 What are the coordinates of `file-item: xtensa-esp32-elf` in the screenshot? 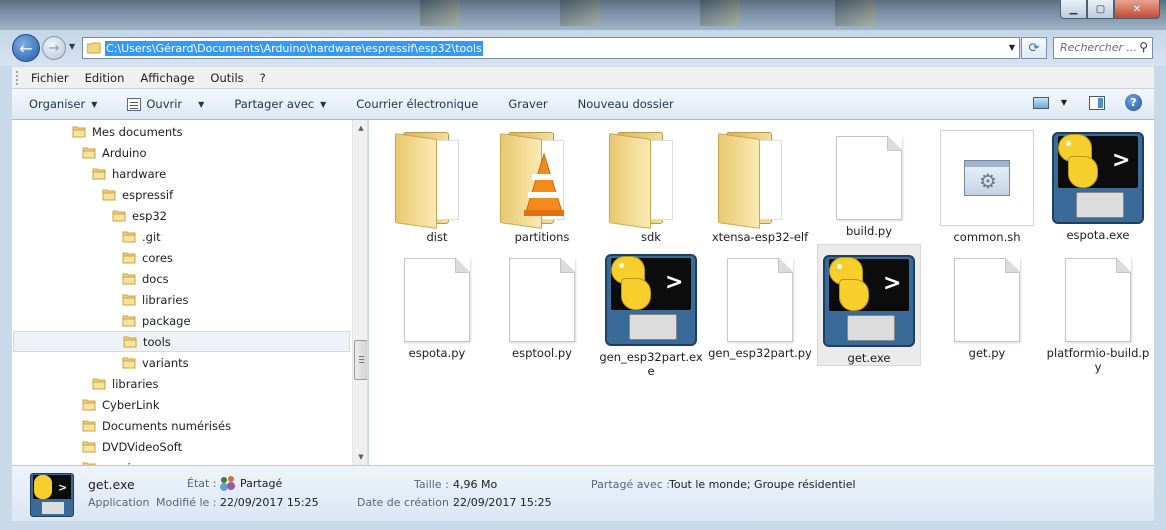 It's located at (760, 183).